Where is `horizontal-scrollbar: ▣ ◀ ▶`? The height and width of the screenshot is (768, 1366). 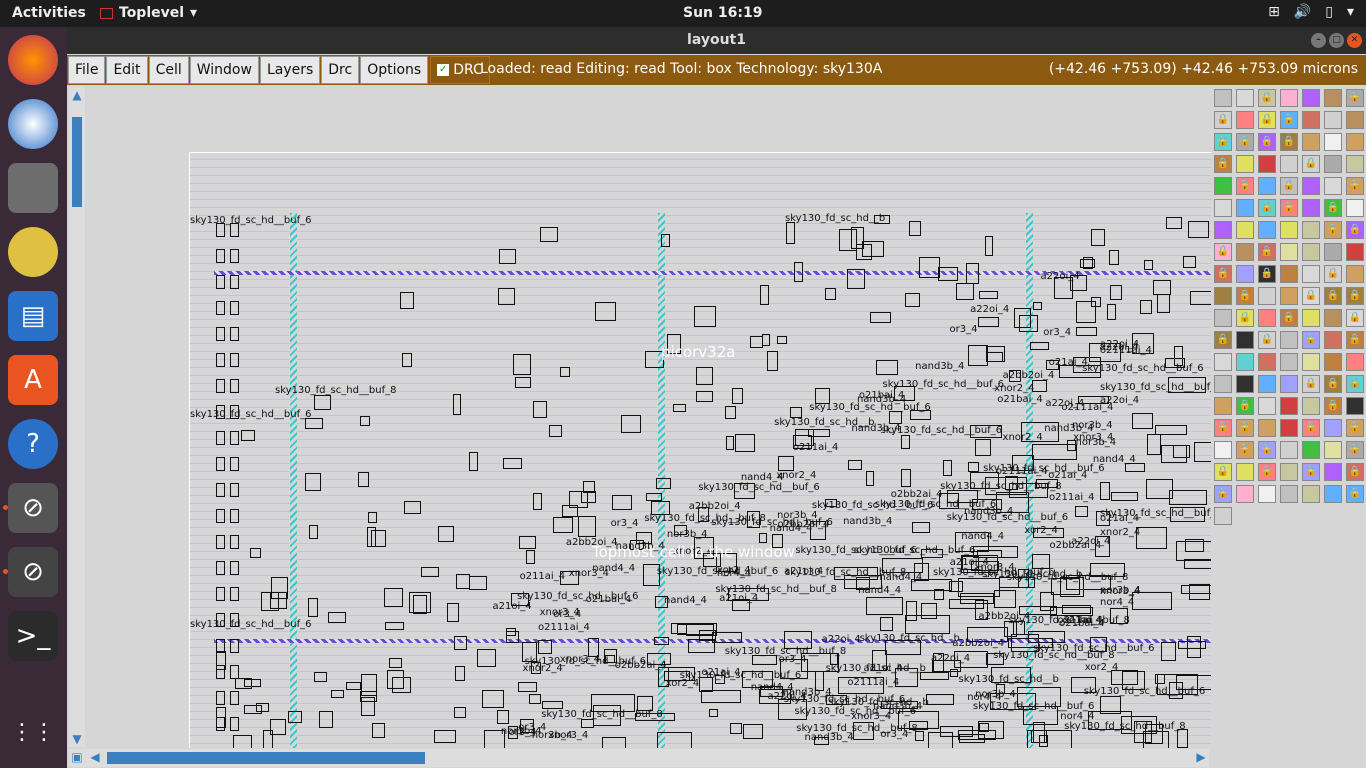 horizontal-scrollbar: ▣ ◀ ▶ is located at coordinates (639, 758).